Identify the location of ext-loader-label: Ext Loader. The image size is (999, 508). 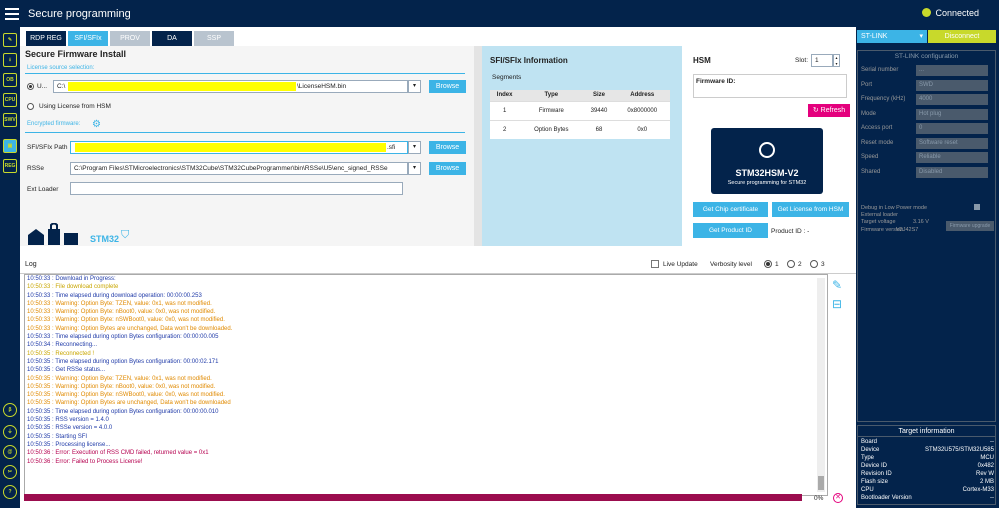
(43, 189).